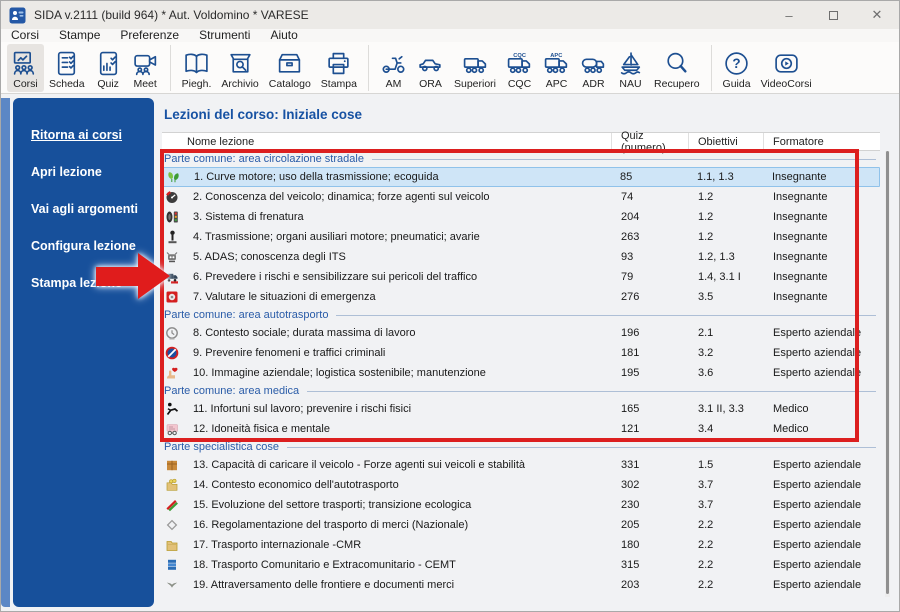  Describe the element at coordinates (145, 68) in the screenshot. I see `toolbar-button-meet: Meet` at that location.